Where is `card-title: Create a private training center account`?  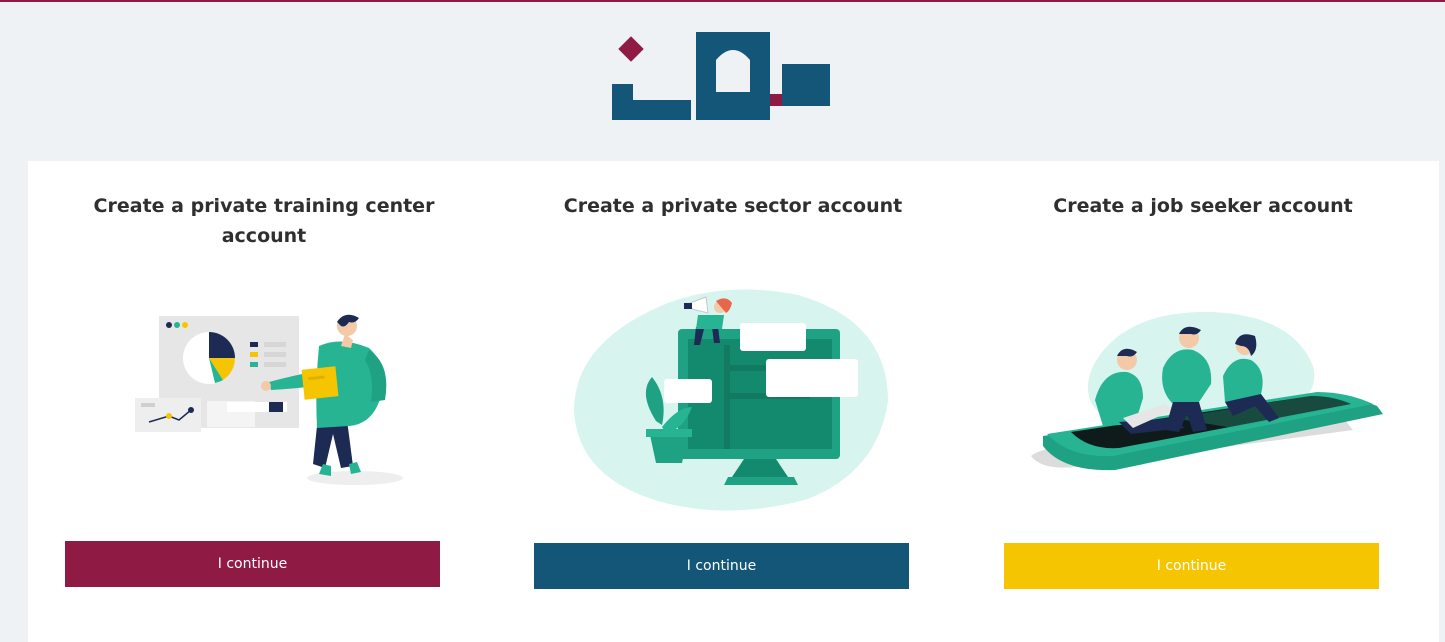
card-title: Create a private training center account is located at coordinates (264, 221).